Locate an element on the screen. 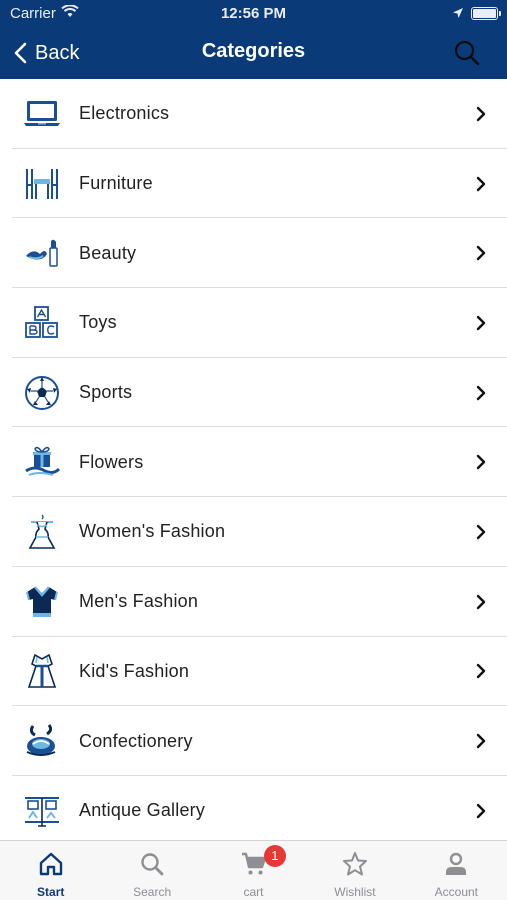 The image size is (507, 900). status-bar: Carrier 12:56 PM is located at coordinates (253, 14).